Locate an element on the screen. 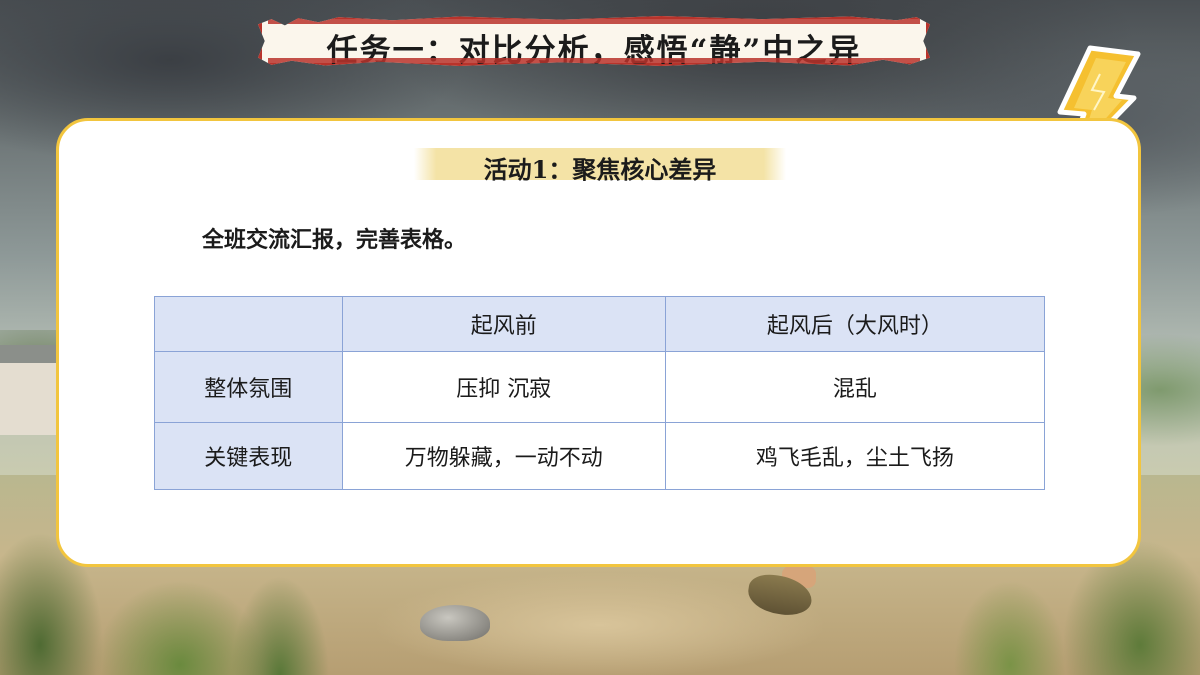  cell-performance-after: 鸡飞毛乱，尘土飞扬 is located at coordinates (855, 456).